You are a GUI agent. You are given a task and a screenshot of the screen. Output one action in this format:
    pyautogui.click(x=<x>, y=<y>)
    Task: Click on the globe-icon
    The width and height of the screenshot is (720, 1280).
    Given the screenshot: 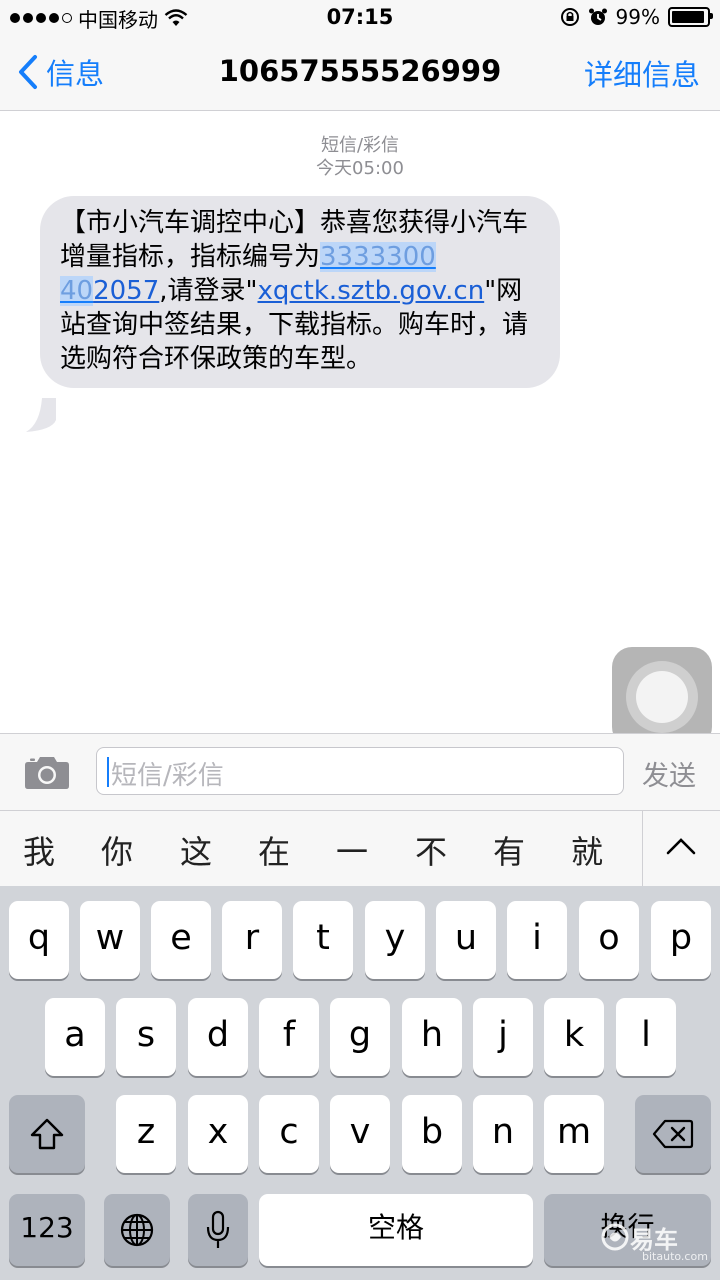 What is the action you would take?
    pyautogui.click(x=137, y=1230)
    